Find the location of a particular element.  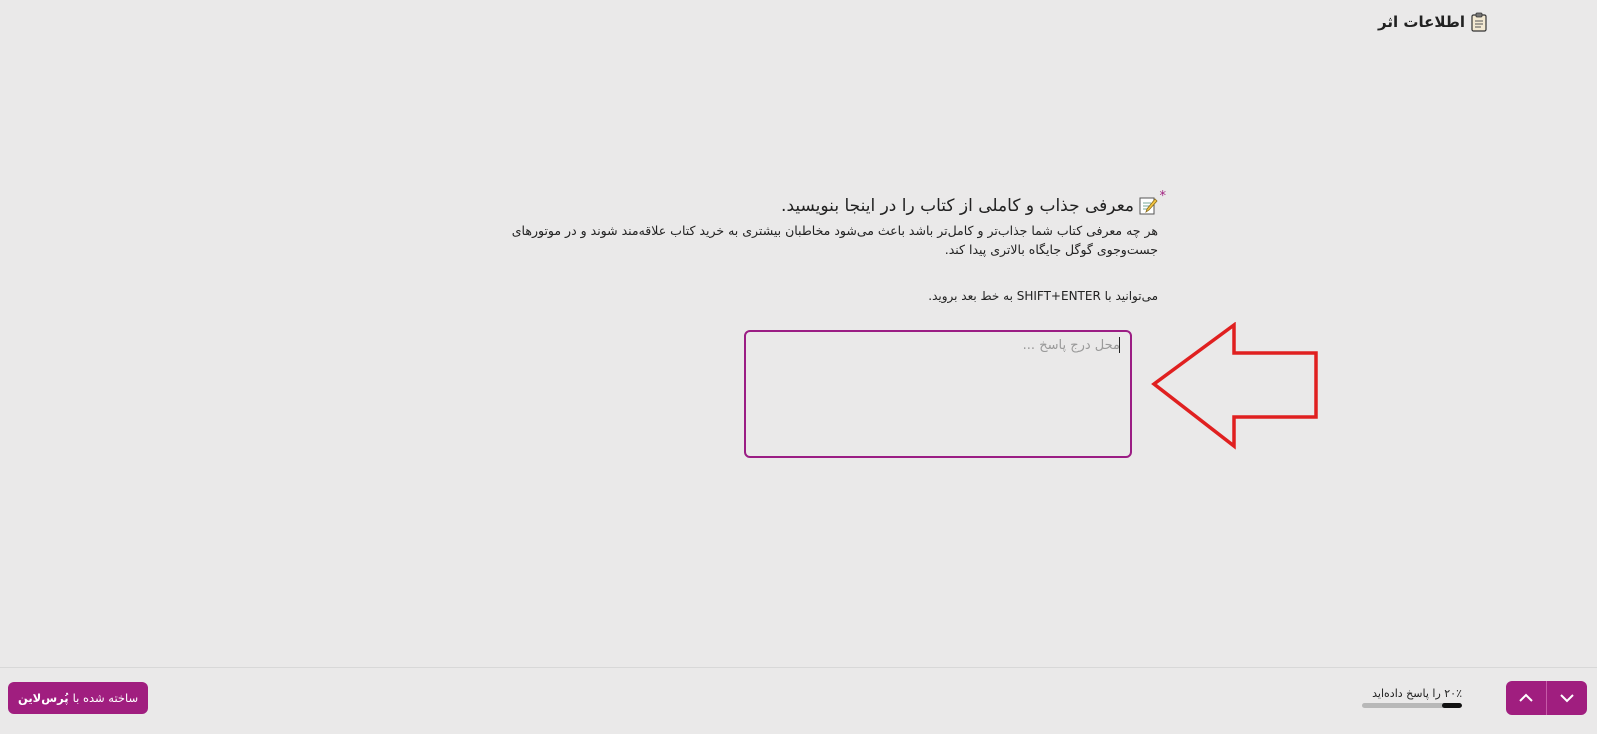

clipboard-icon is located at coordinates (1479, 22).